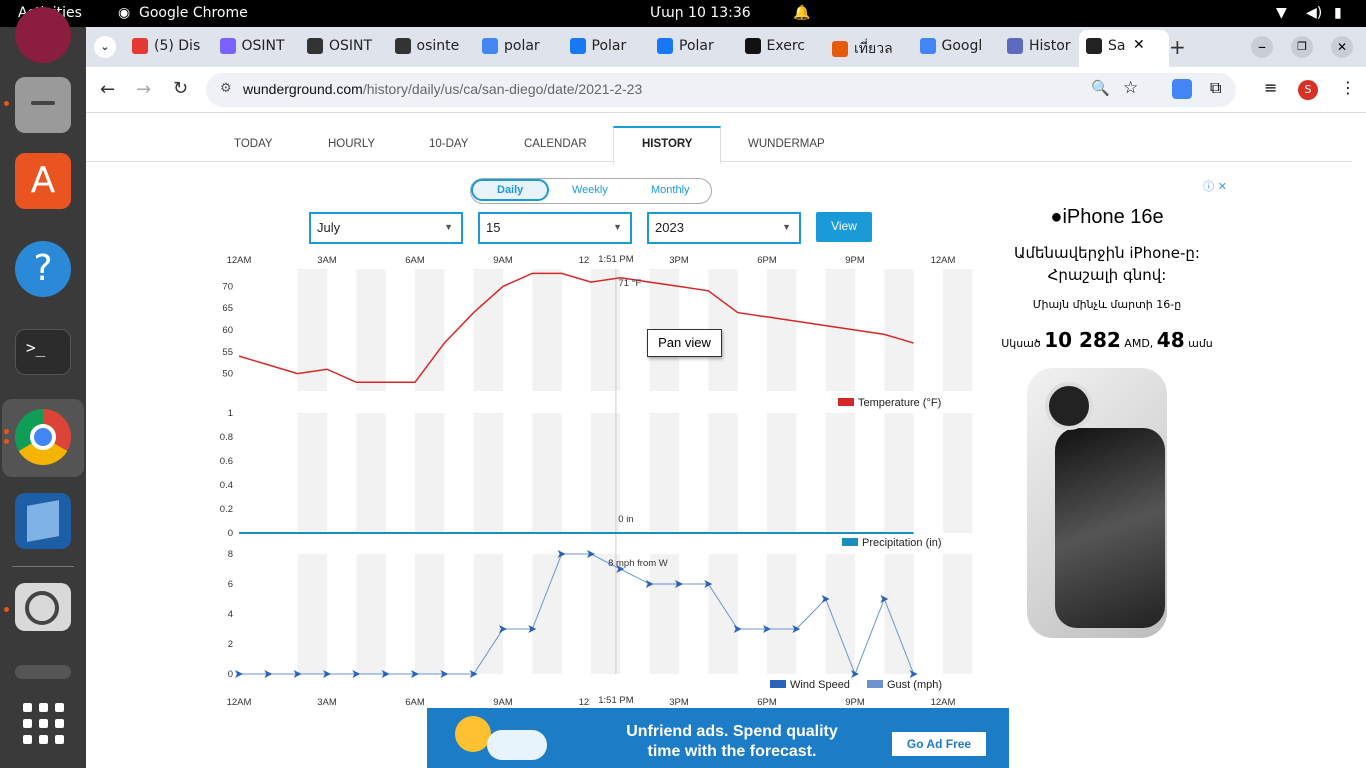 This screenshot has height=768, width=1366. What do you see at coordinates (43, 352) in the screenshot?
I see `terminal-icon: >_` at bounding box center [43, 352].